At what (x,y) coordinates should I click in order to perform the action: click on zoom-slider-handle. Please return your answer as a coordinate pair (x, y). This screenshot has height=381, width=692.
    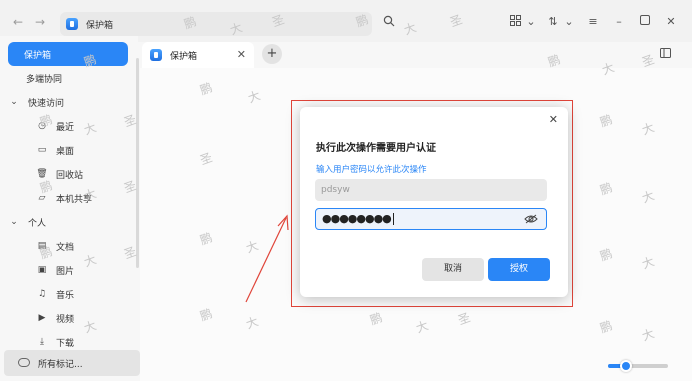
    Looking at the image, I should click on (626, 366).